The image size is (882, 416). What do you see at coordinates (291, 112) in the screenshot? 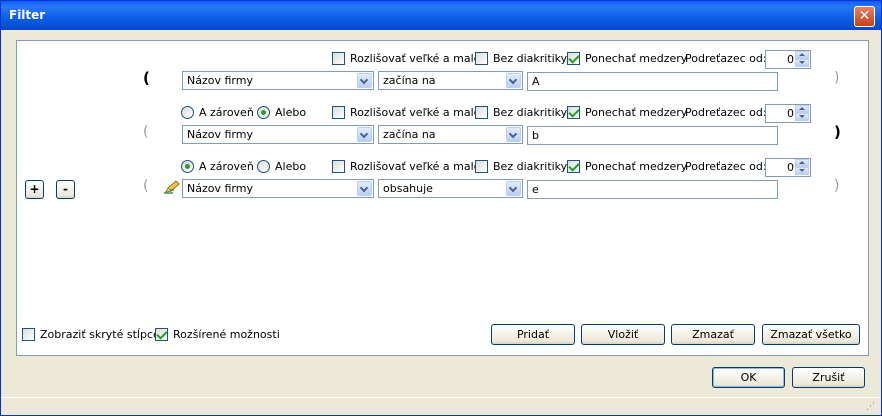
I see `row2-or-label: Alebo` at bounding box center [291, 112].